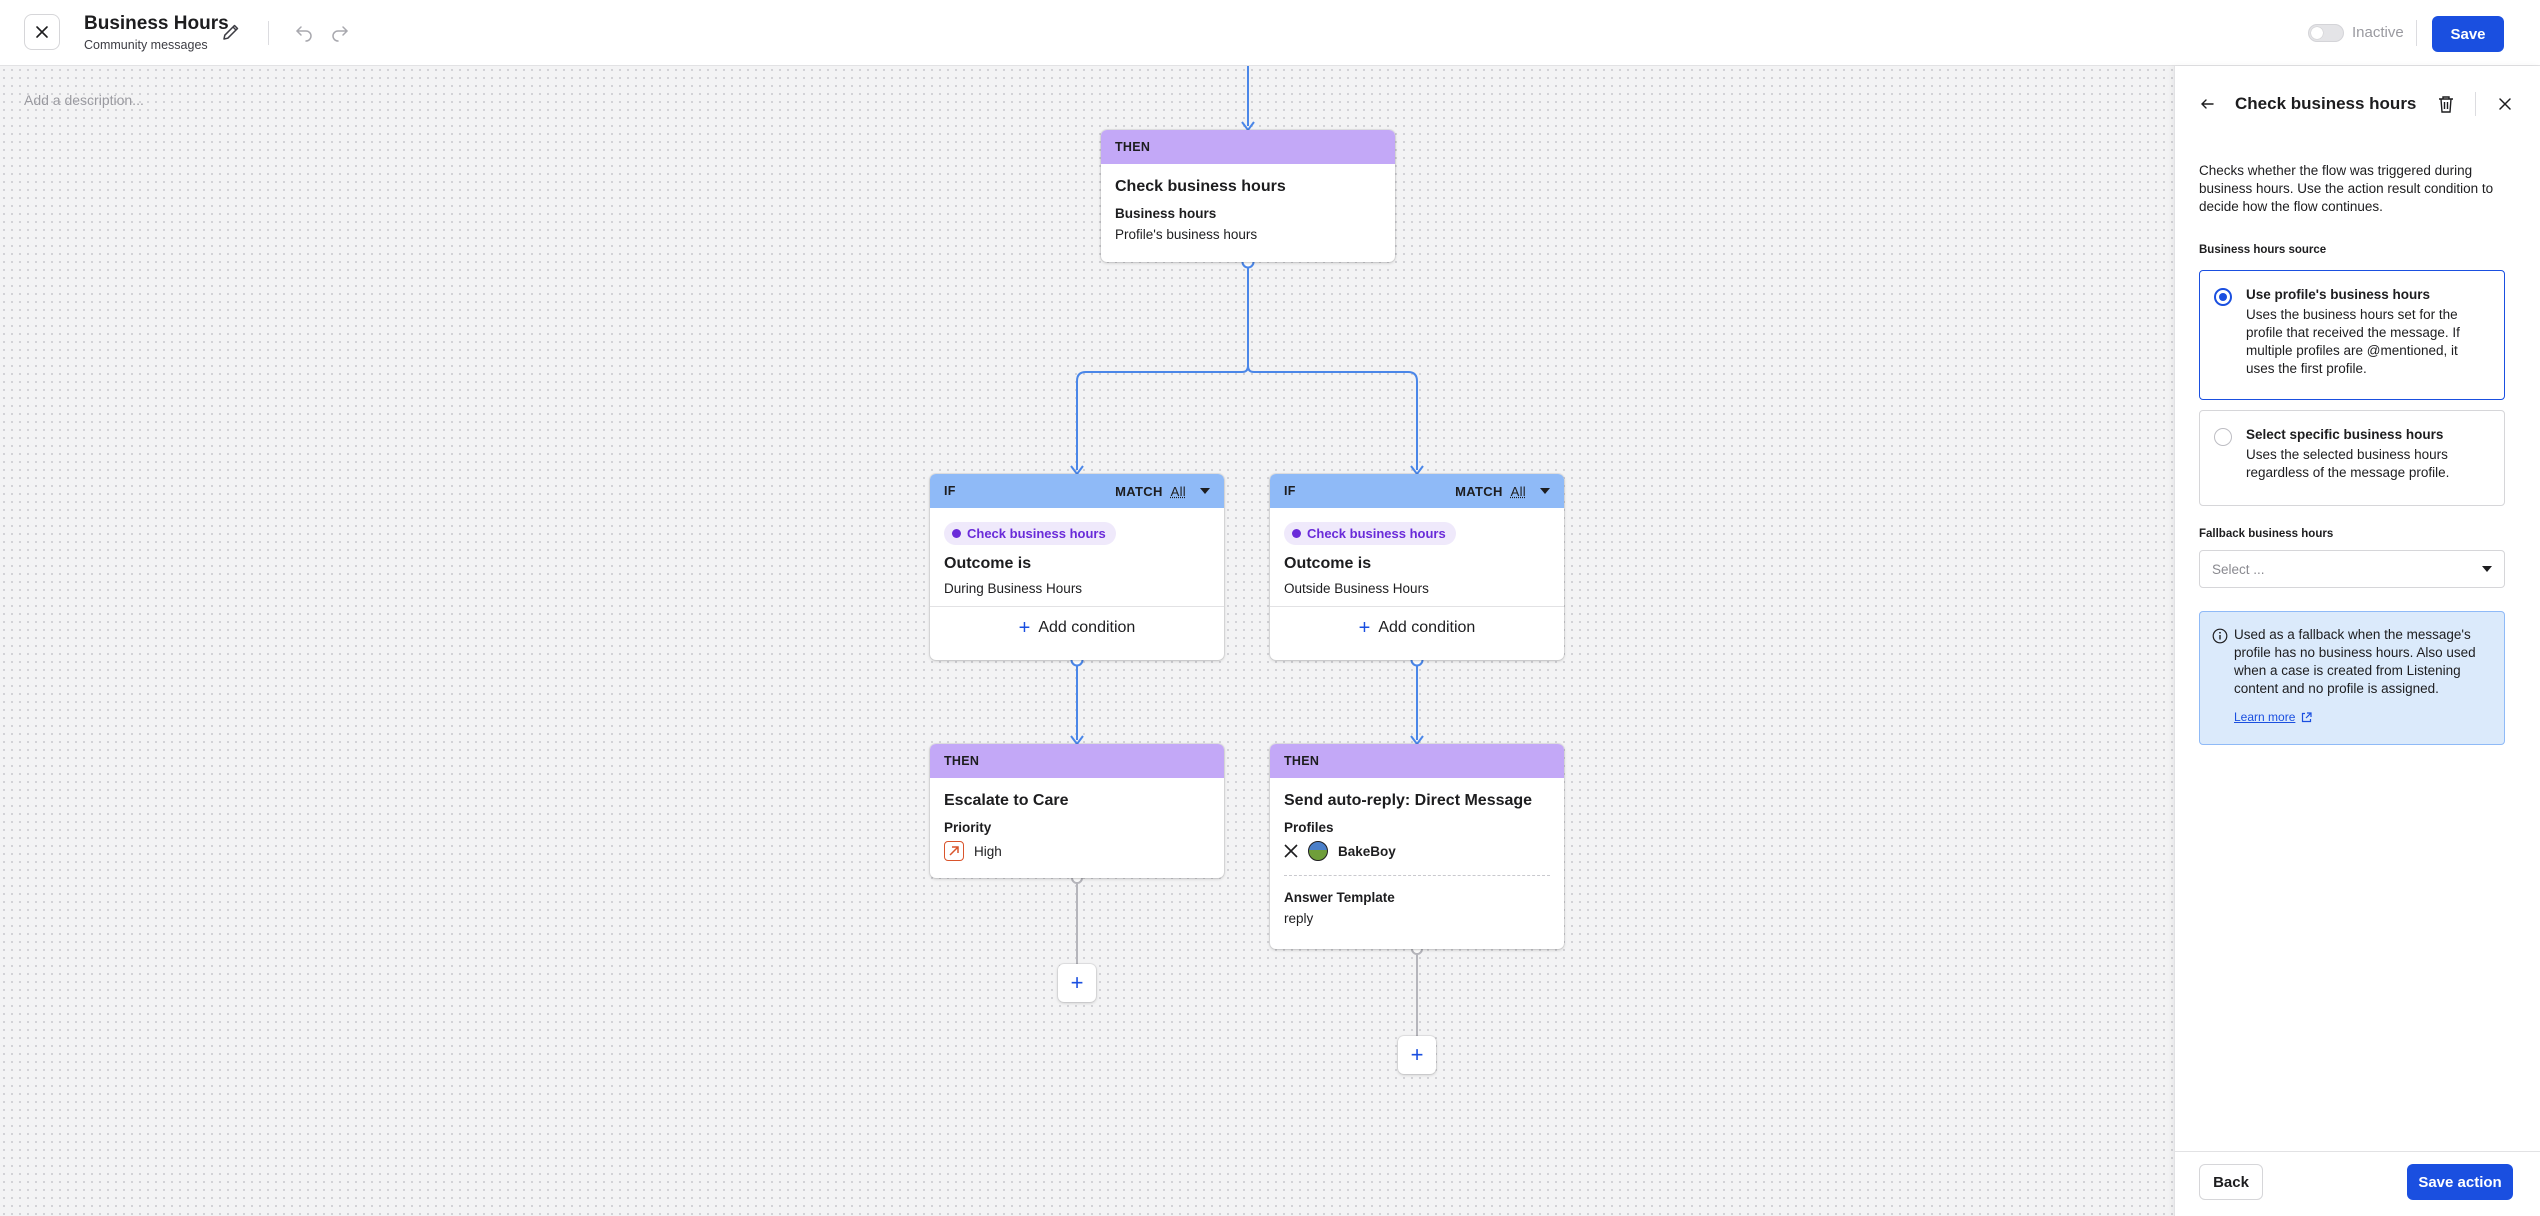 The width and height of the screenshot is (2540, 1216). I want to click on option-title: Select specific business hours, so click(2345, 434).